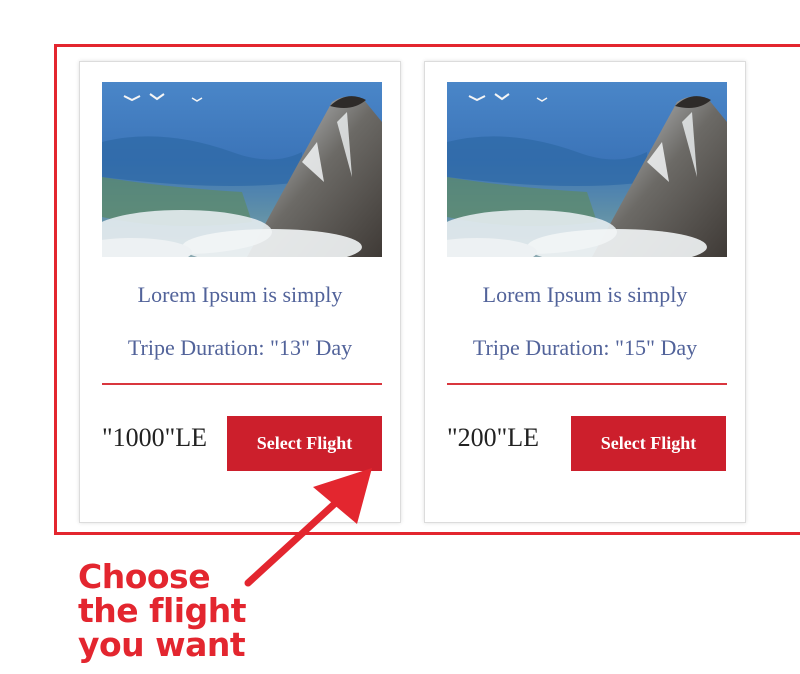 The image size is (800, 674). Describe the element at coordinates (585, 347) in the screenshot. I see `trip-duration: Tripe Duration: "15" Day` at that location.